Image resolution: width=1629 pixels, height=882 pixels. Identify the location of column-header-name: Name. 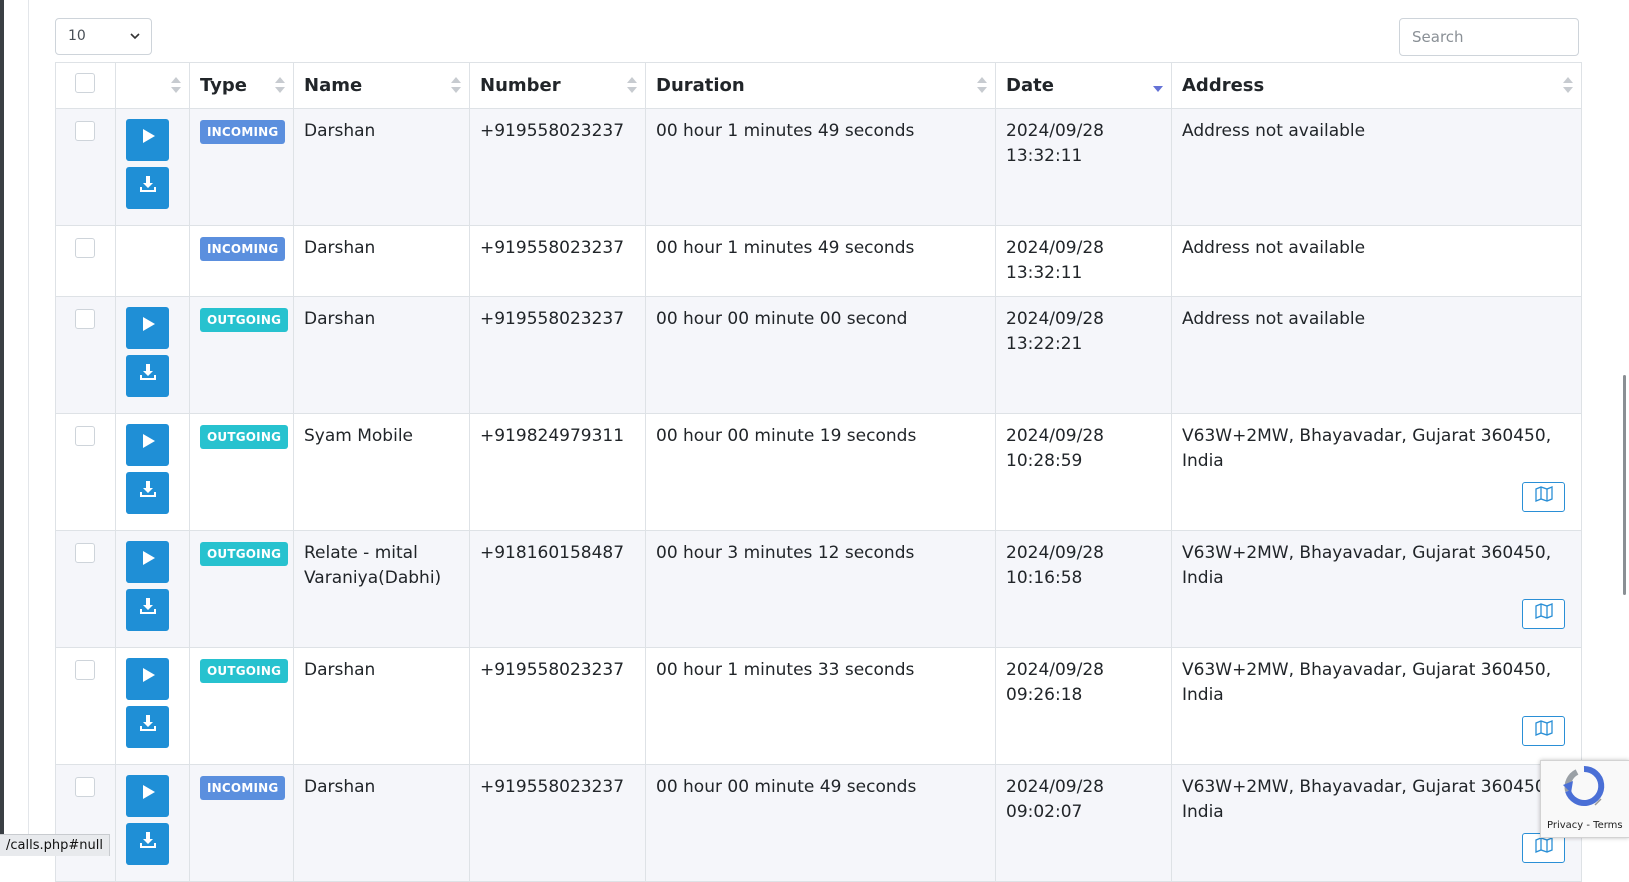
(381, 85).